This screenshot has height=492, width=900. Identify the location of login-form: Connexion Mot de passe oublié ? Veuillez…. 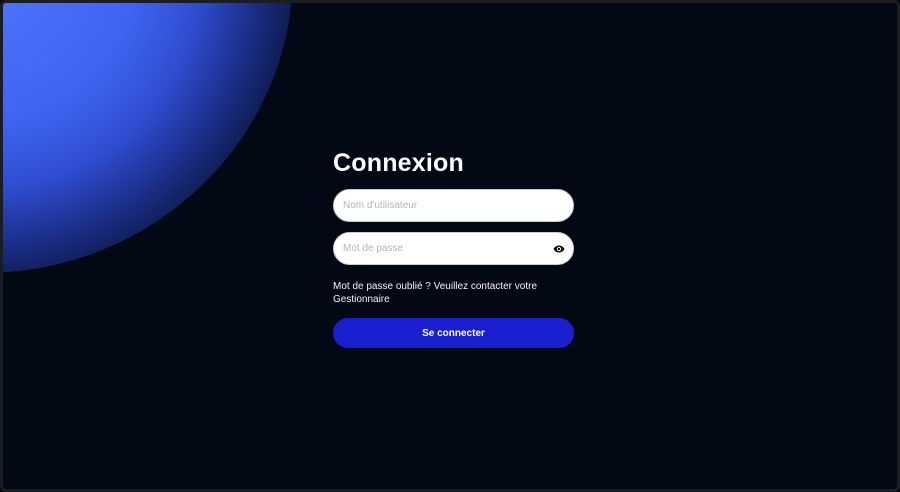
(453, 248).